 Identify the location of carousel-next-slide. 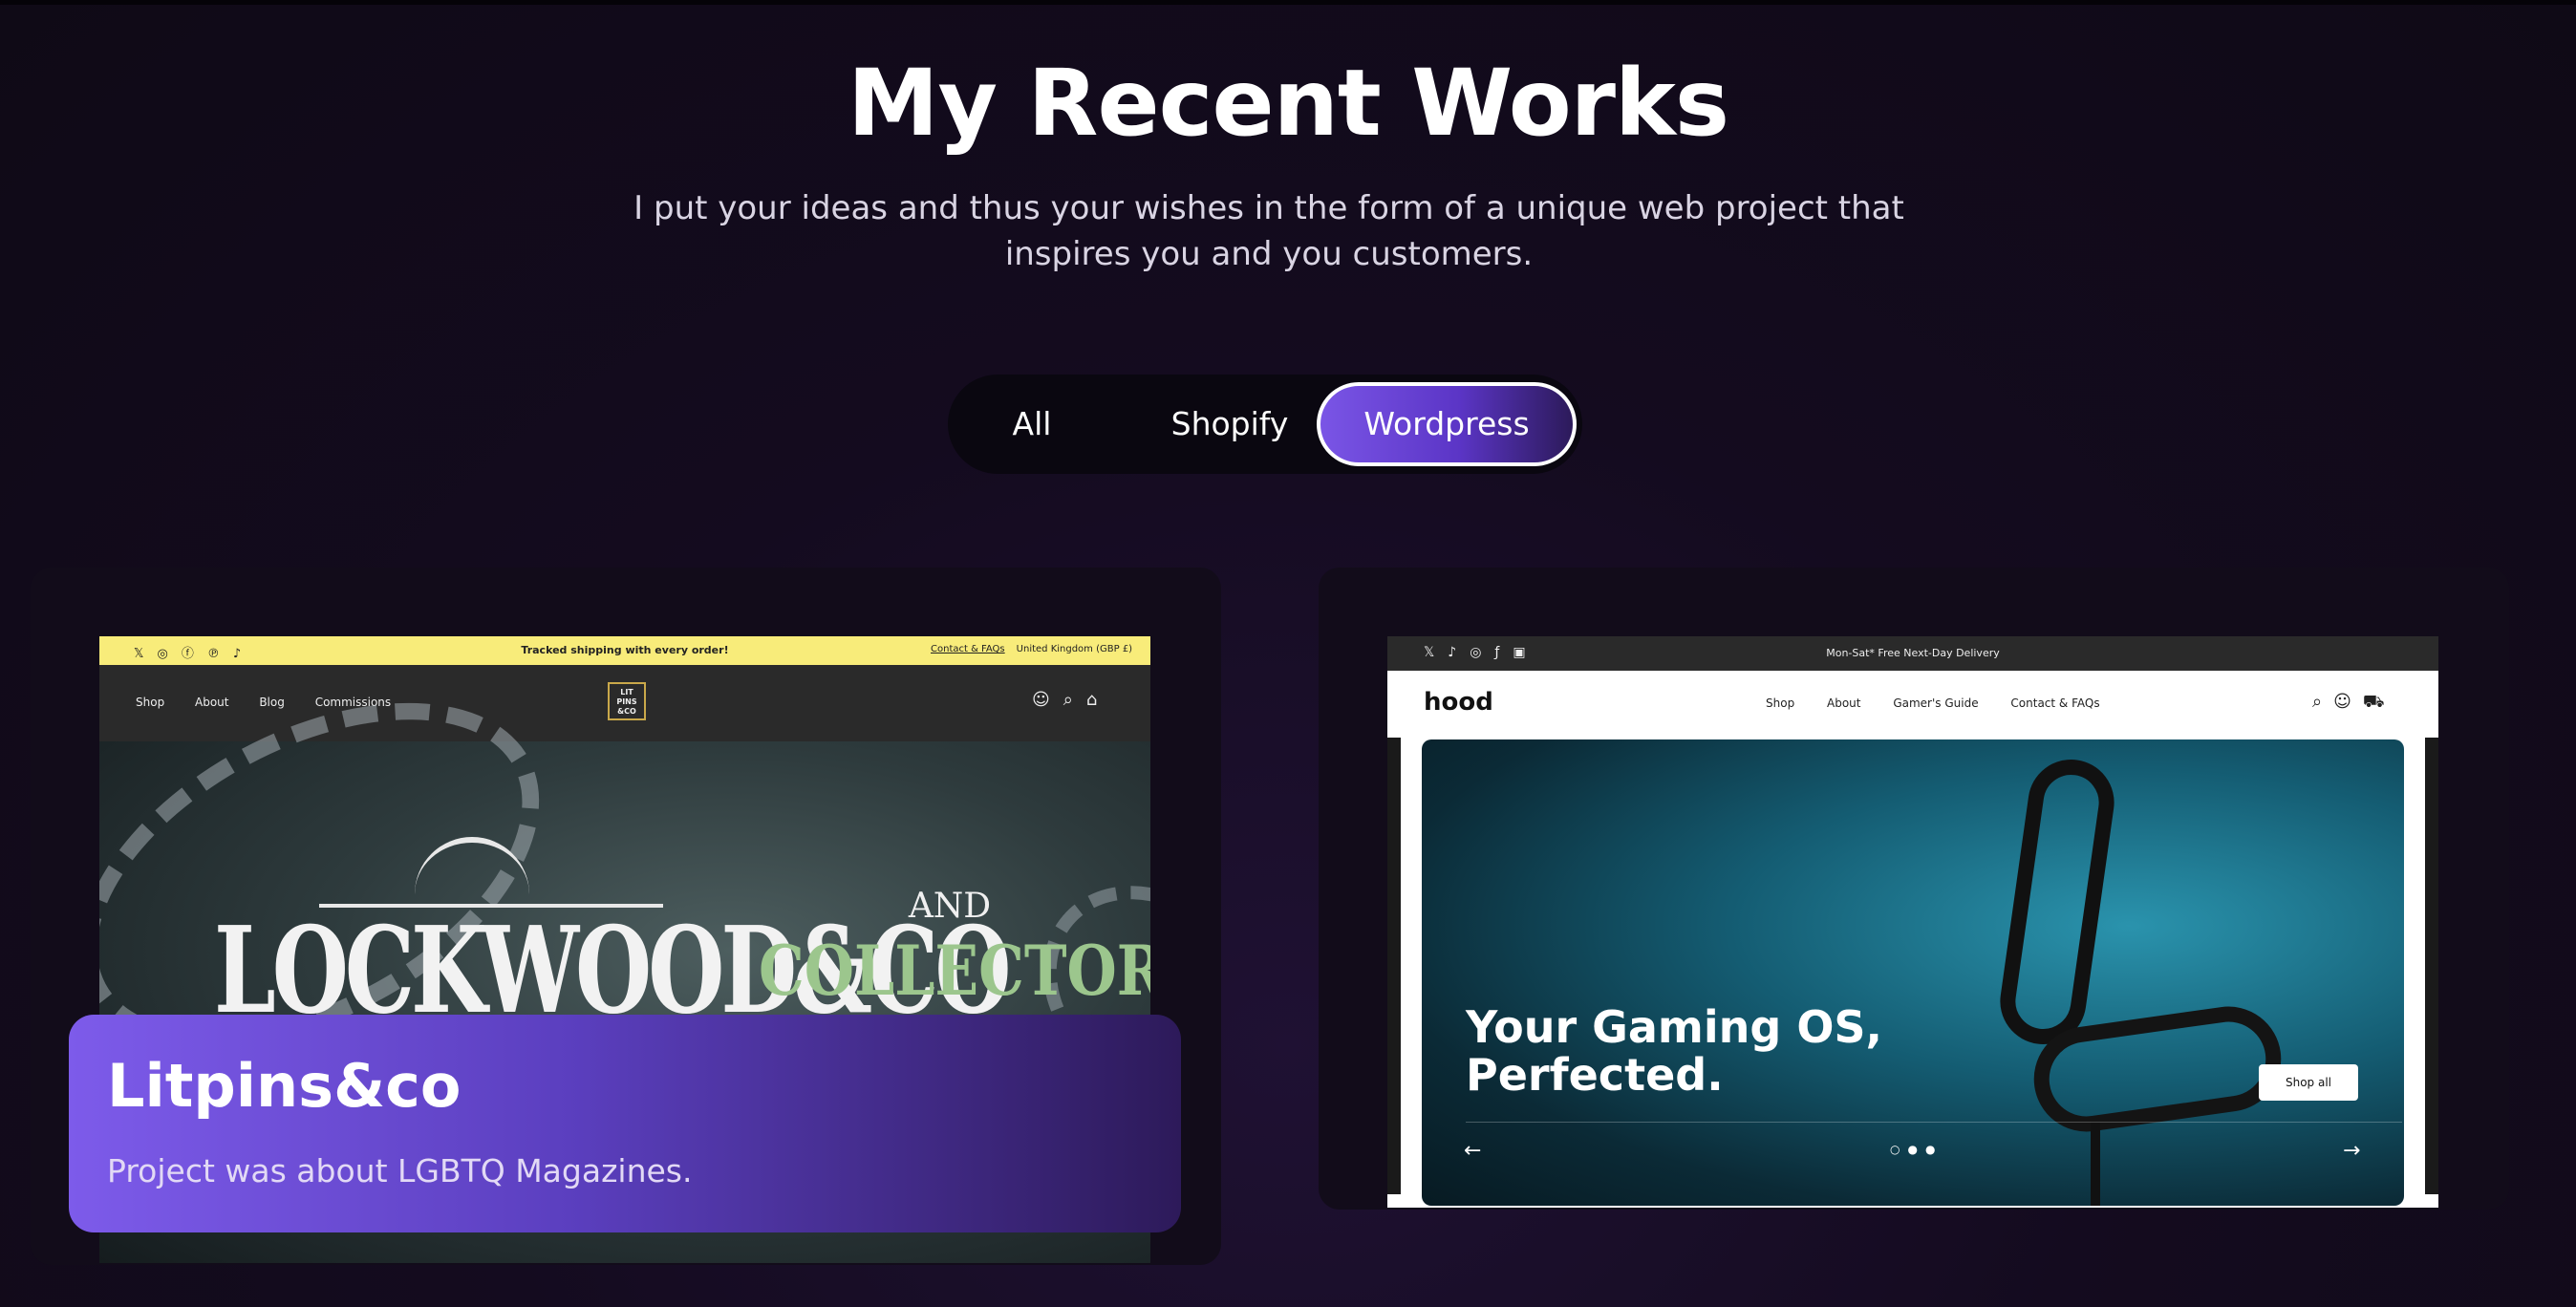
(2431, 966).